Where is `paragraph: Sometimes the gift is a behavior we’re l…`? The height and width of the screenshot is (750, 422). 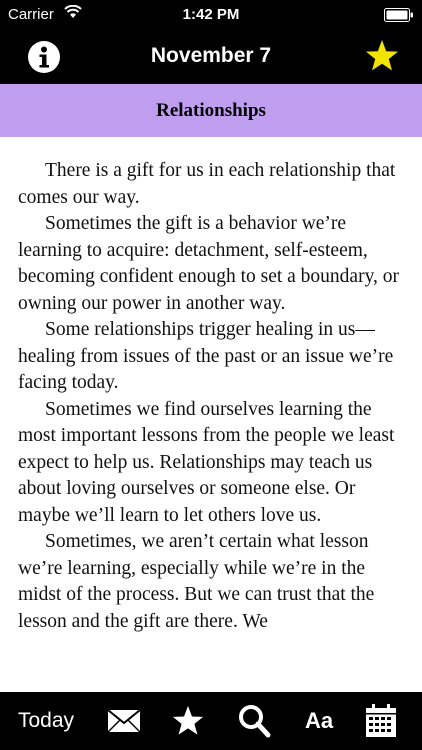
paragraph: Sometimes the gift is a behavior we’re l… is located at coordinates (209, 263).